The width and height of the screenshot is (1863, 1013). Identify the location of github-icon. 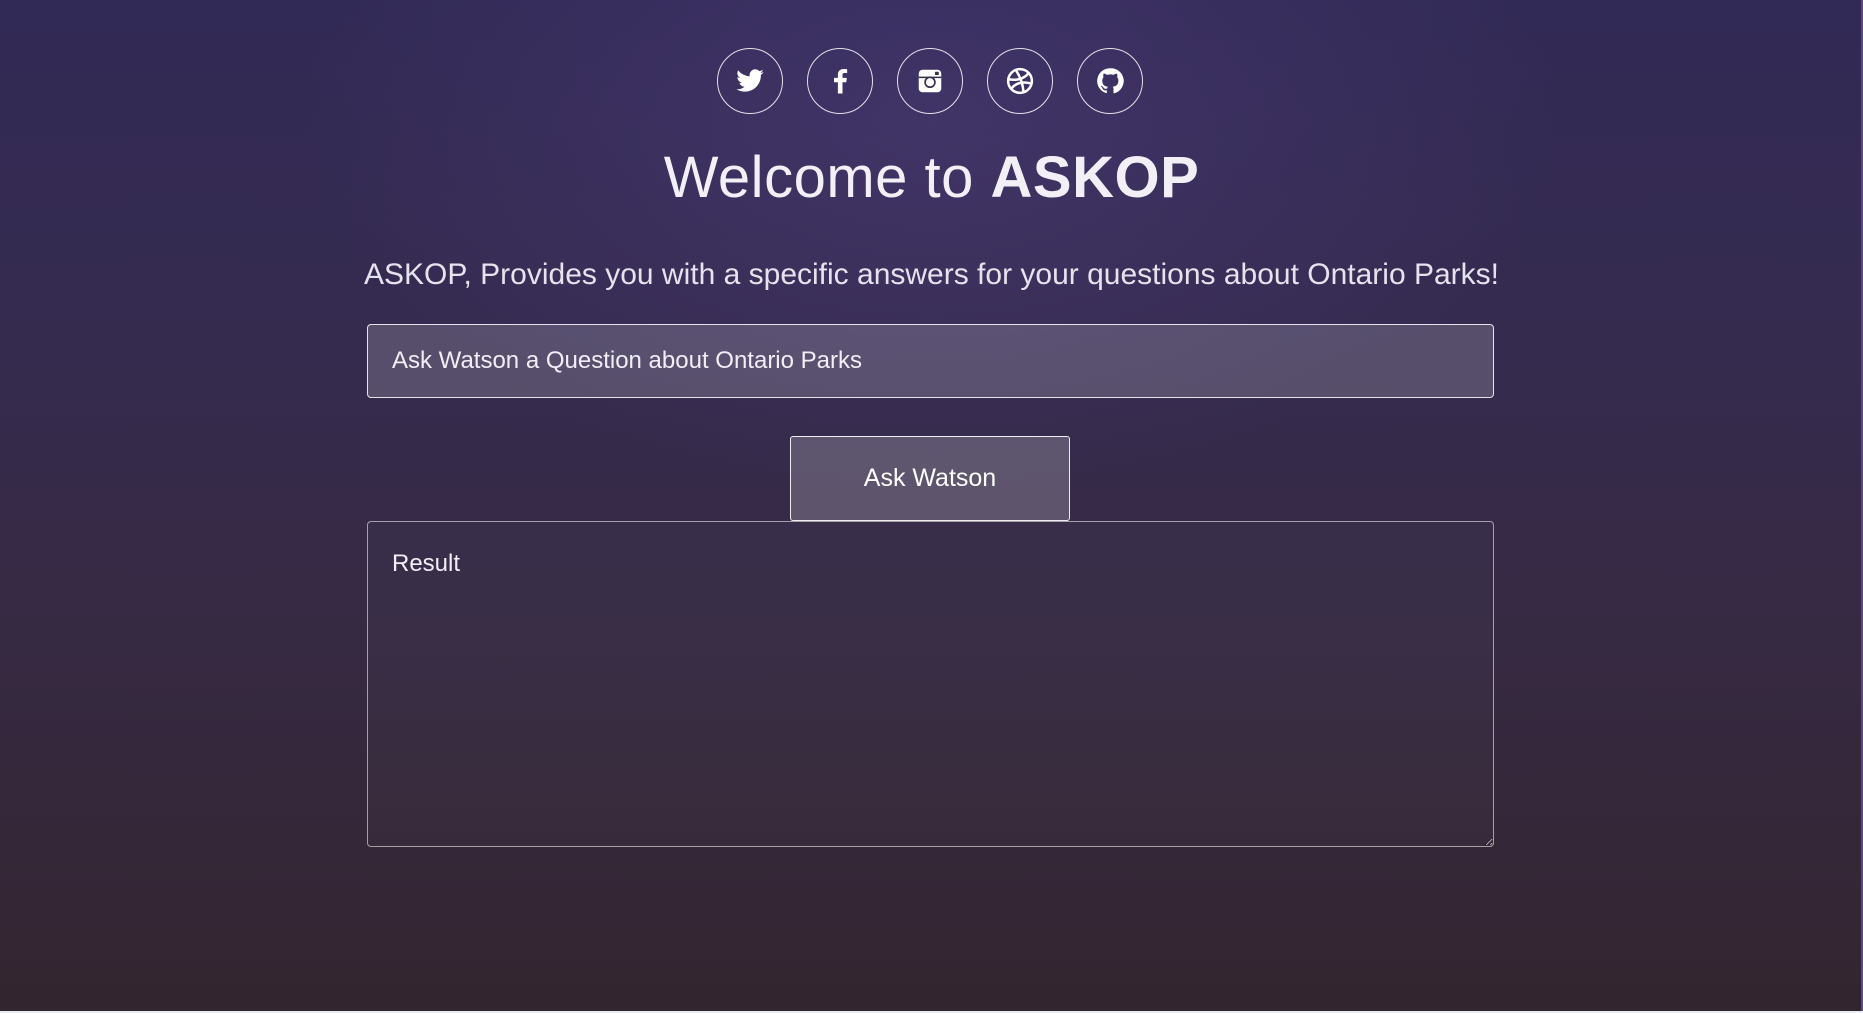
(1110, 81).